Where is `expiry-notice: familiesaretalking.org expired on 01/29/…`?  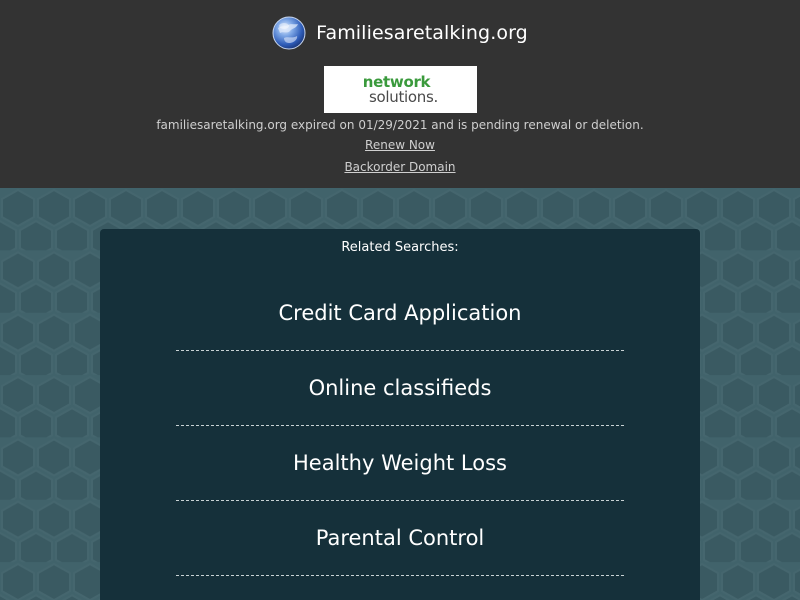
expiry-notice: familiesaretalking.org expired on 01/29/… is located at coordinates (400, 125).